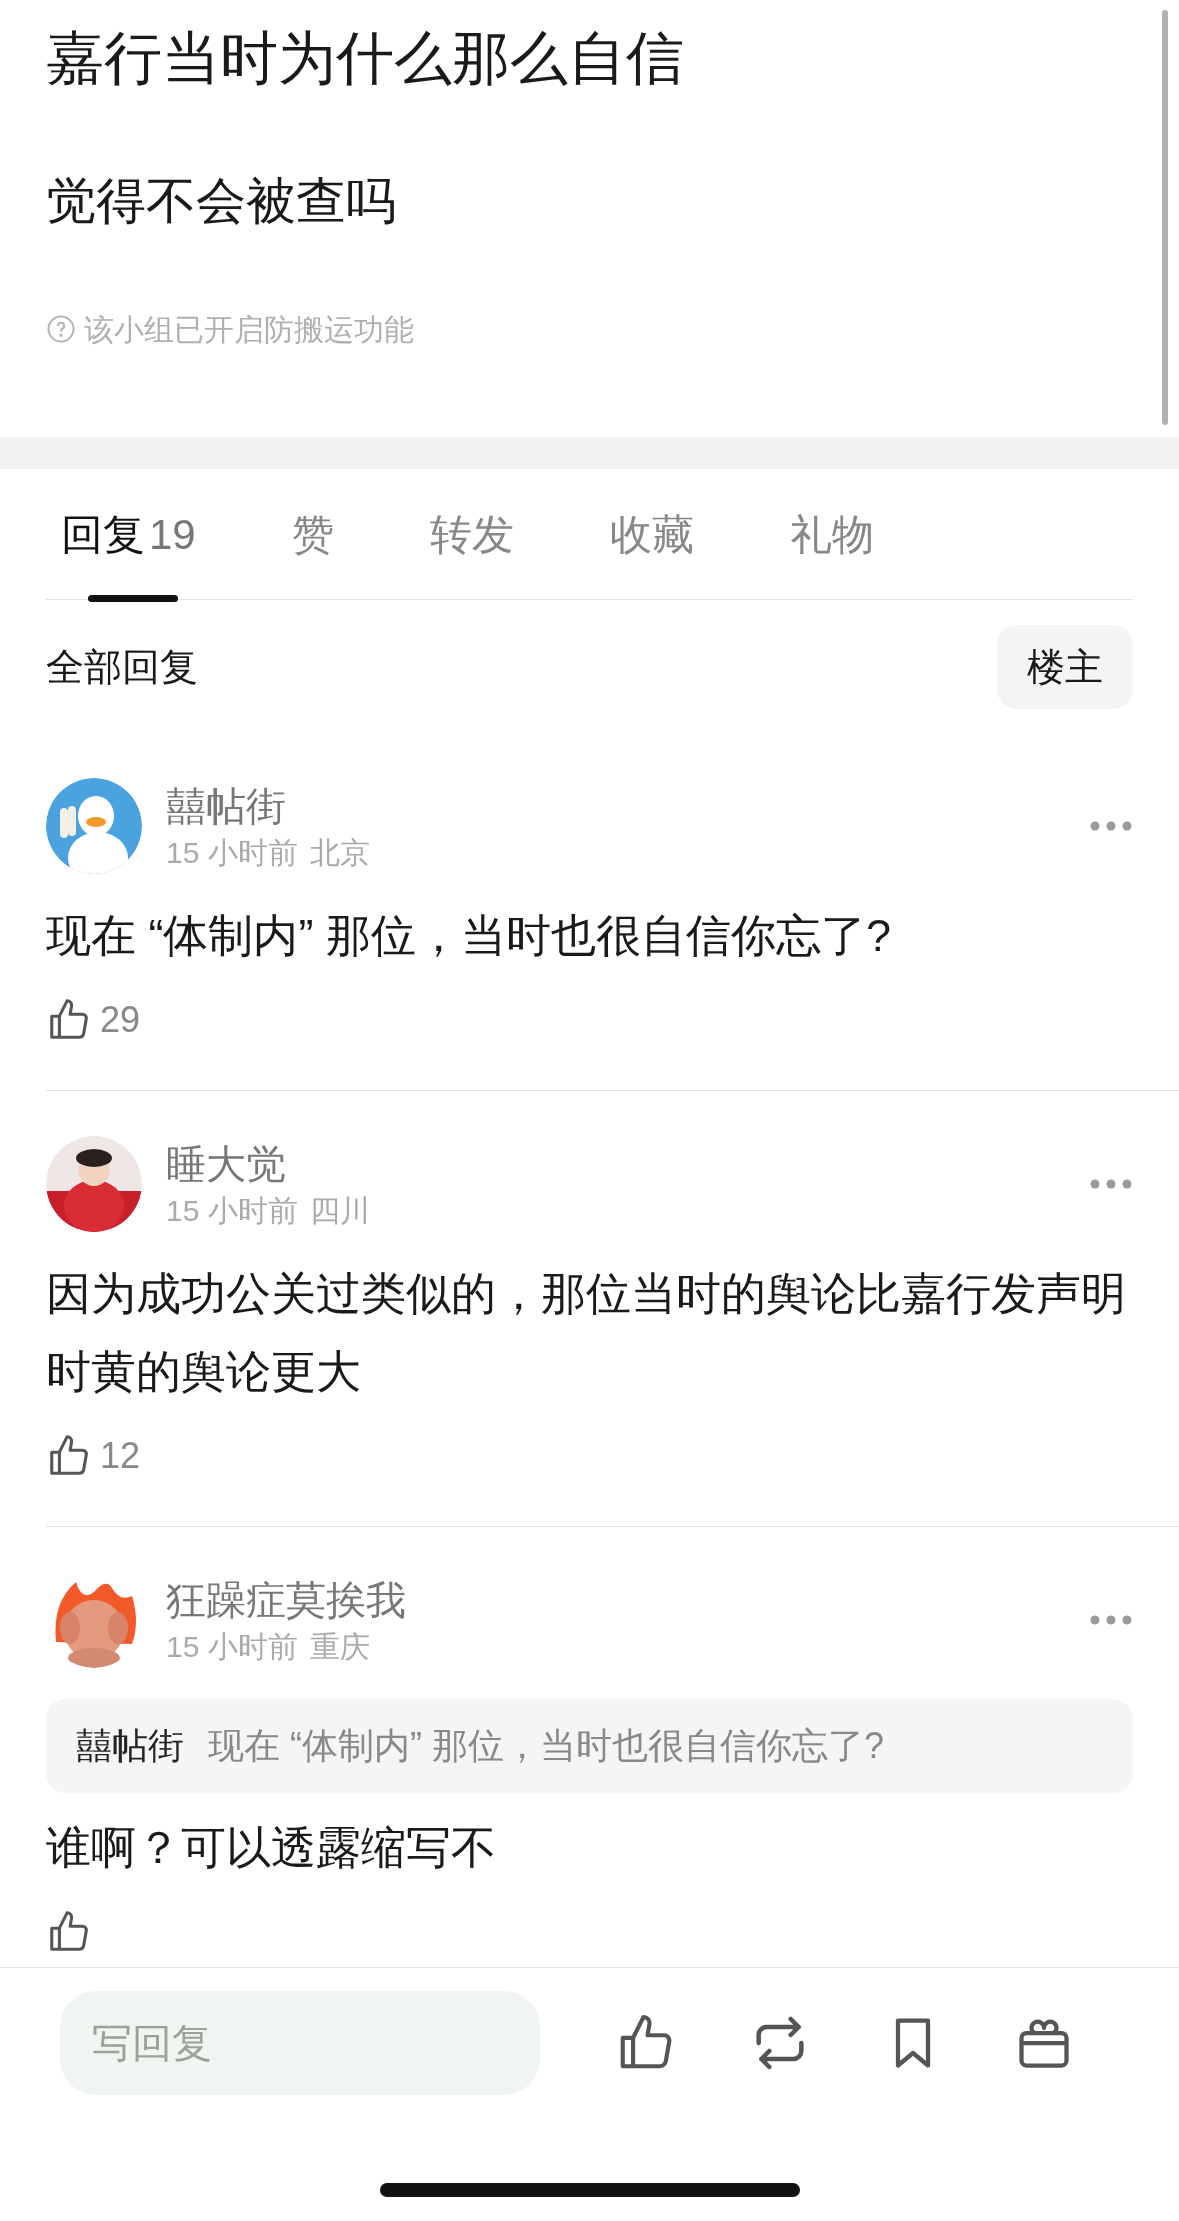 Image resolution: width=1179 pixels, height=2221 pixels. What do you see at coordinates (312, 534) in the screenshot?
I see `tab: 赞` at bounding box center [312, 534].